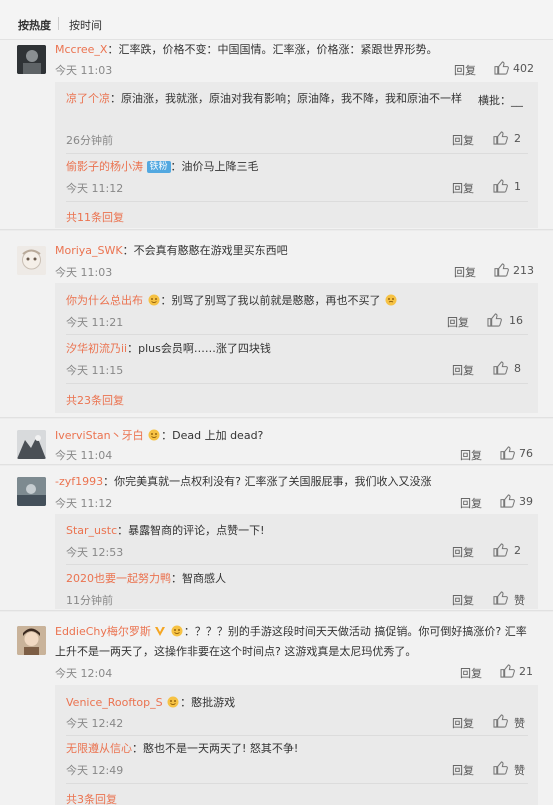 The image size is (553, 805). What do you see at coordinates (89, 250) in the screenshot?
I see `username-link: Moriya_SWK` at bounding box center [89, 250].